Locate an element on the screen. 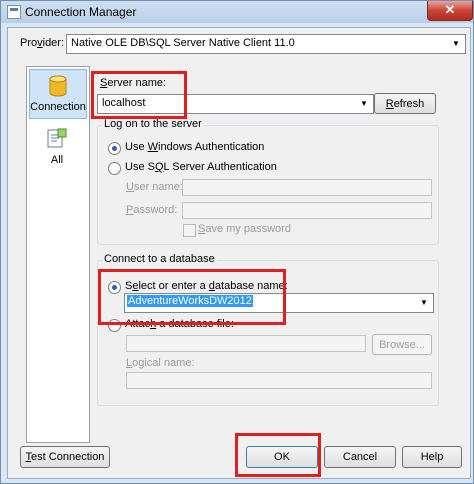  sidebar-item-label: All is located at coordinates (57, 160).